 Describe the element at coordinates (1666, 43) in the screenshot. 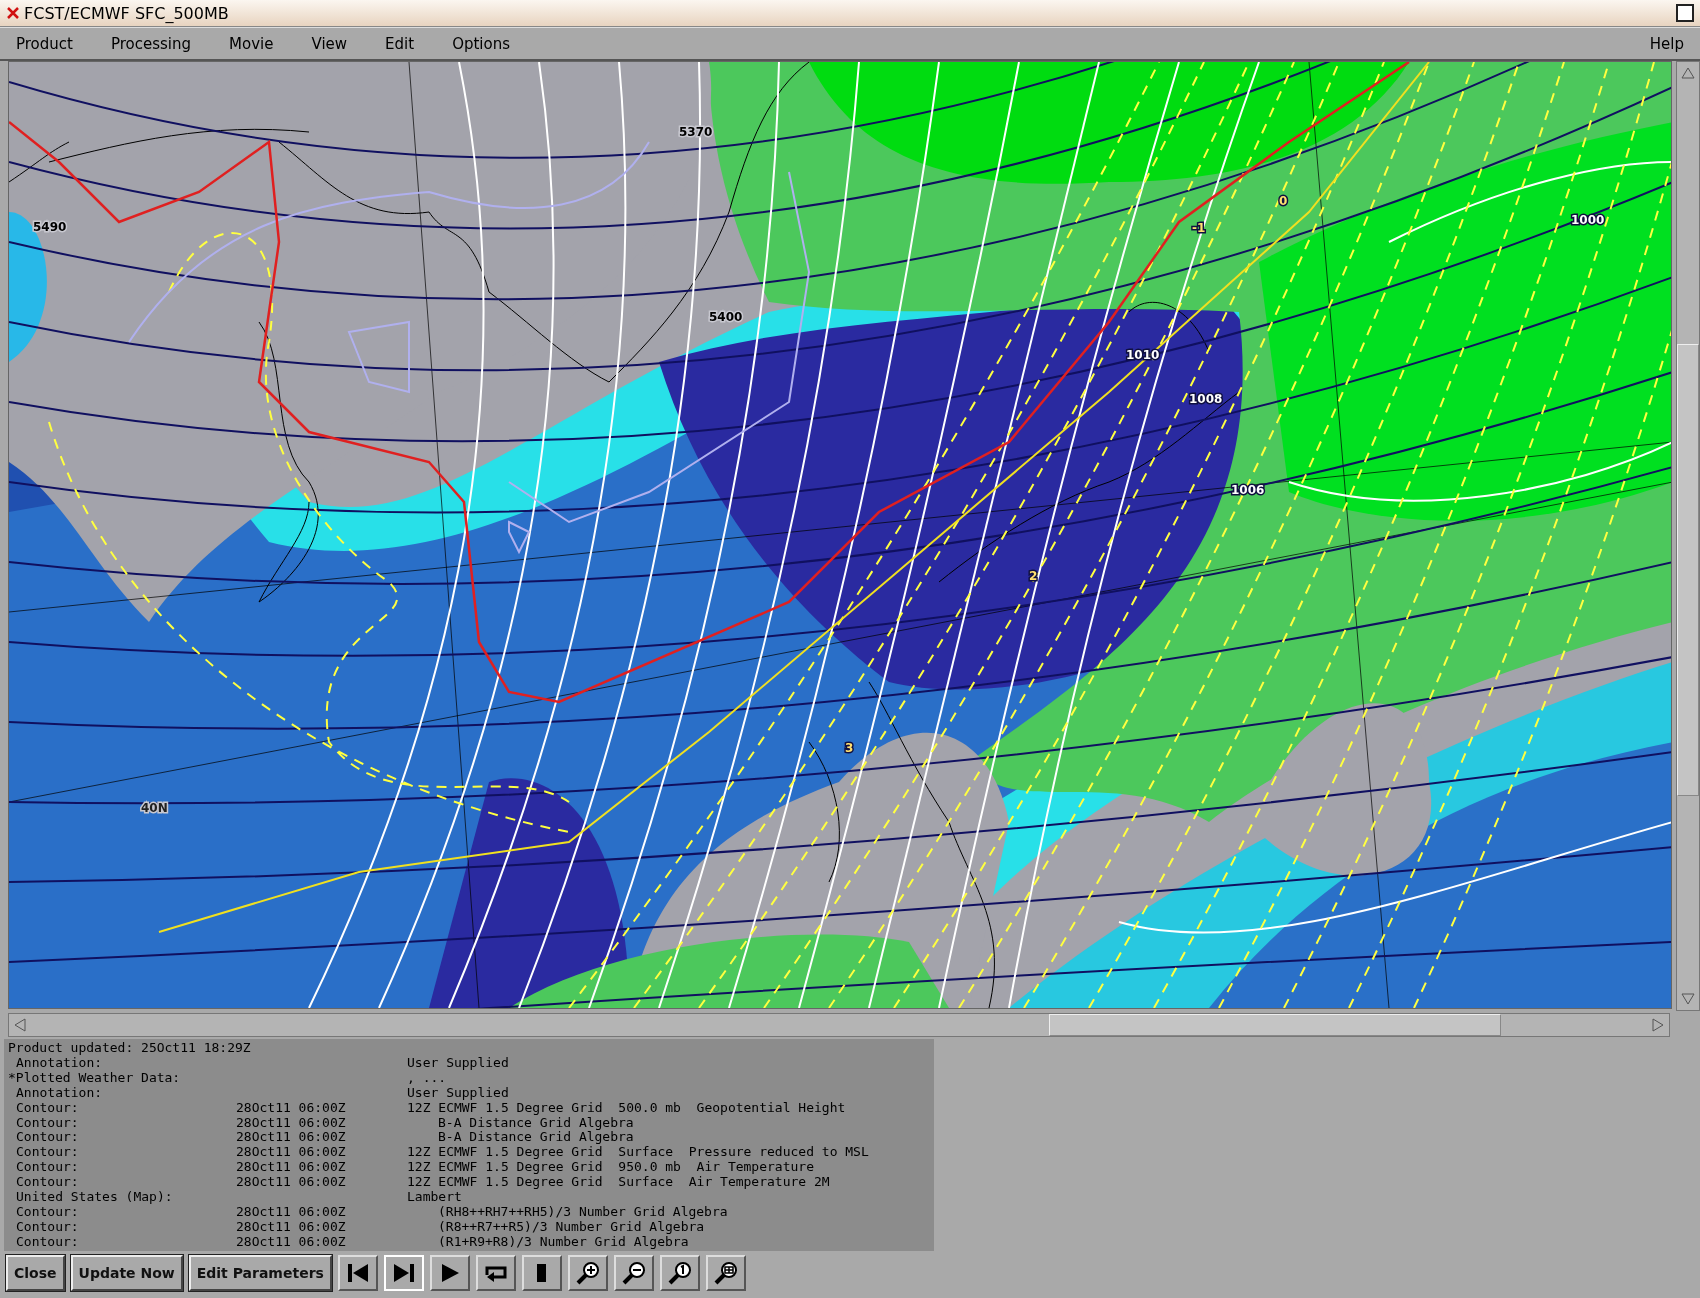

I see `help-menu: Help` at that location.